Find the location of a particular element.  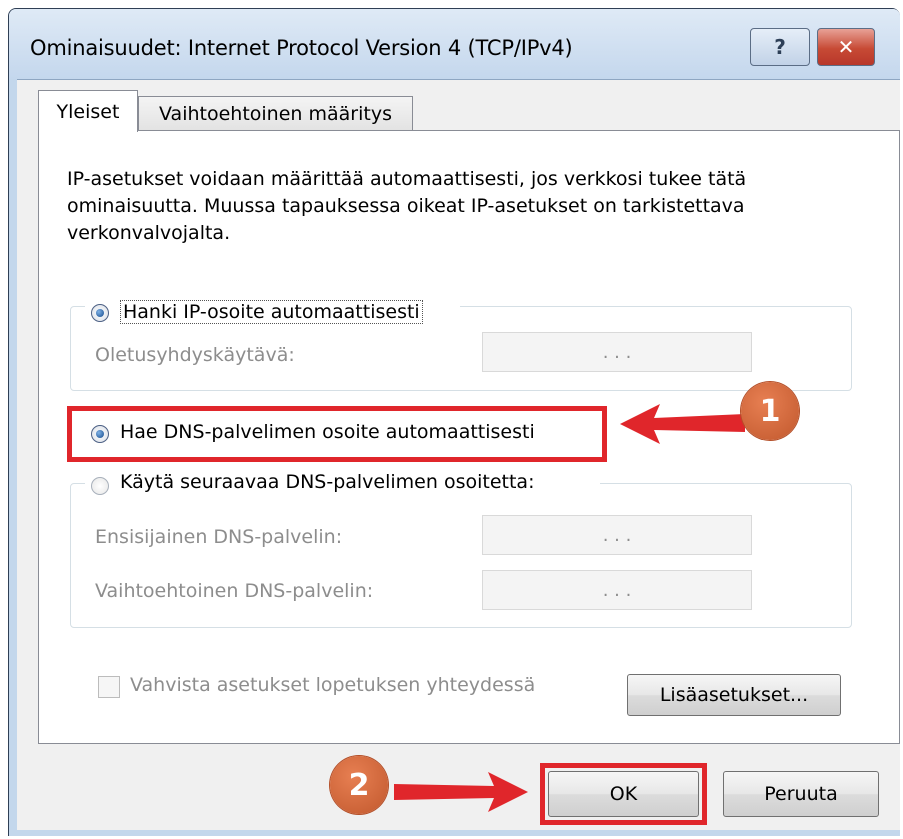

step-1-badge: 1 is located at coordinates (770, 411).